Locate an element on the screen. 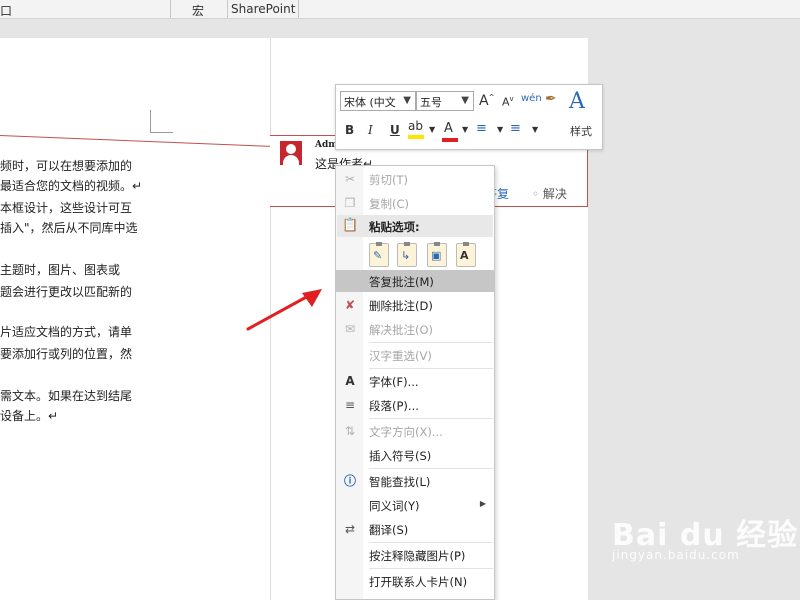 The height and width of the screenshot is (600, 800). bold-button: B is located at coordinates (349, 130).